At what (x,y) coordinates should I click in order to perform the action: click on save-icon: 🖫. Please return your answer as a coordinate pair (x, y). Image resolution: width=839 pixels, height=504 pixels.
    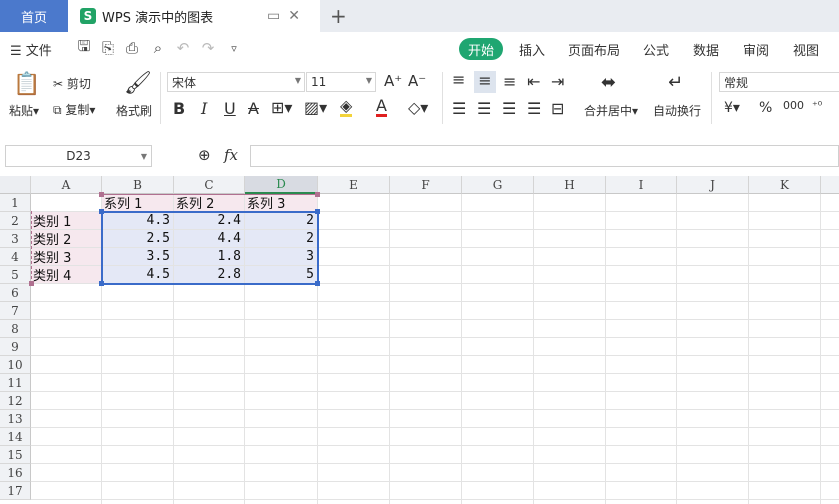
    Looking at the image, I should click on (84, 46).